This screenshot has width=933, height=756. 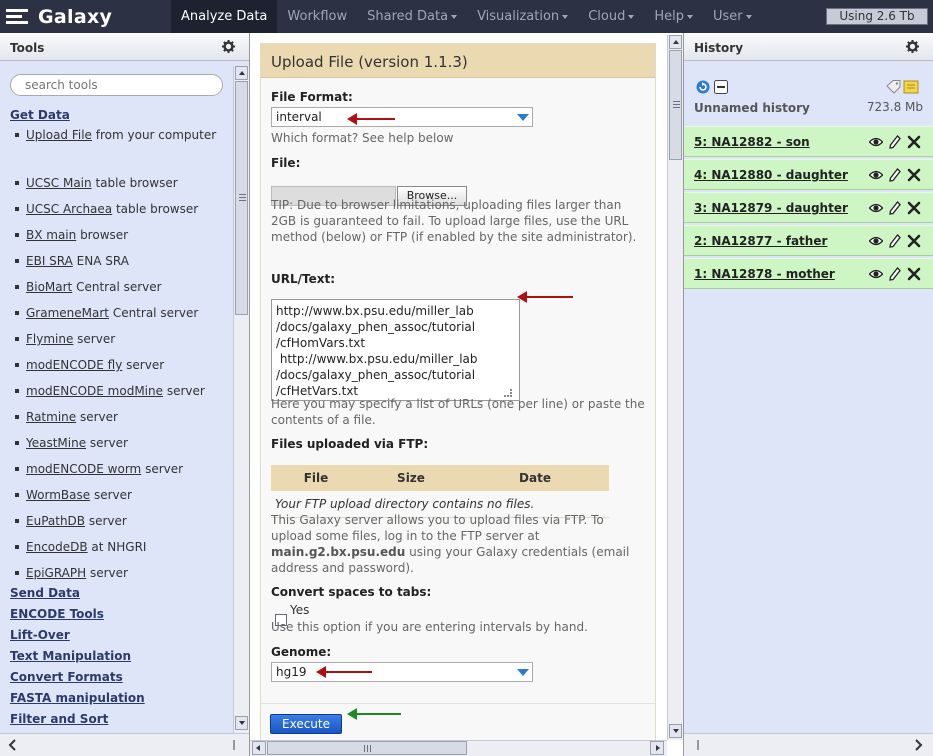 What do you see at coordinates (67, 313) in the screenshot?
I see `tool-link: GrameneMart` at bounding box center [67, 313].